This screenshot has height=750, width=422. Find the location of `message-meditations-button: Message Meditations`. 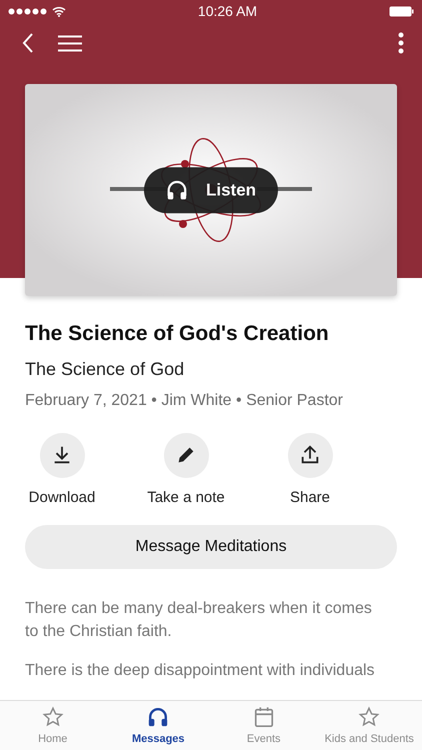

message-meditations-button: Message Meditations is located at coordinates (211, 547).